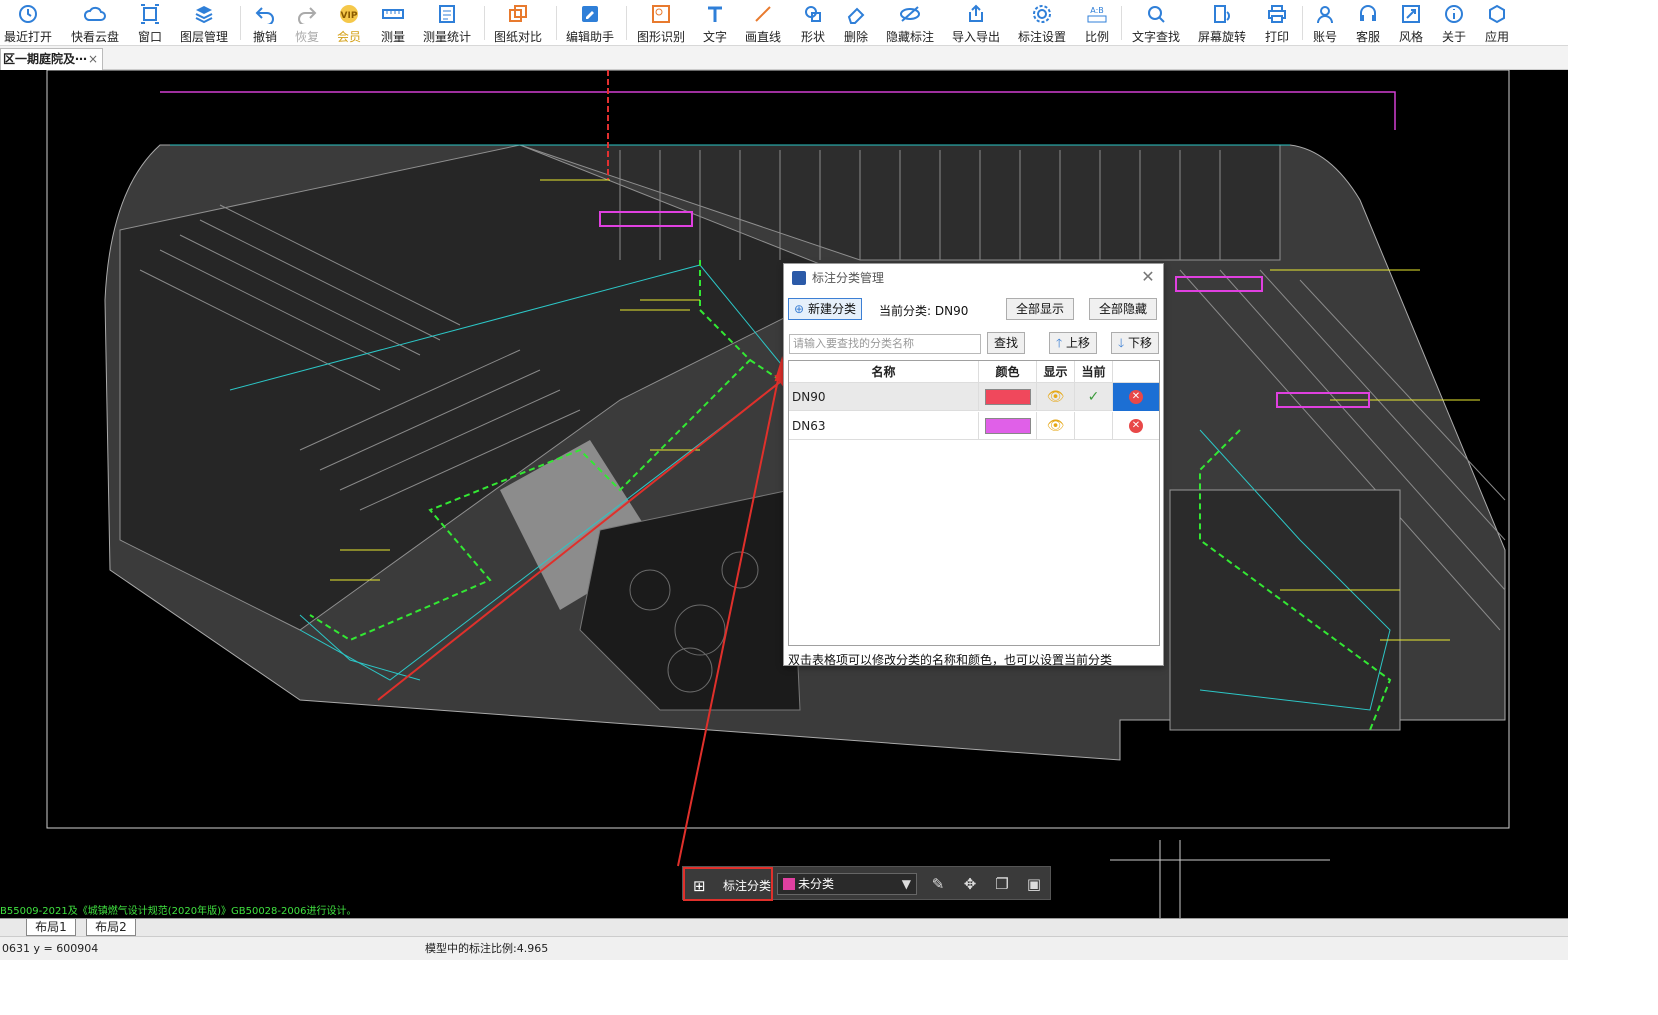 The image size is (1658, 1015). I want to click on undo-icon, so click(265, 14).